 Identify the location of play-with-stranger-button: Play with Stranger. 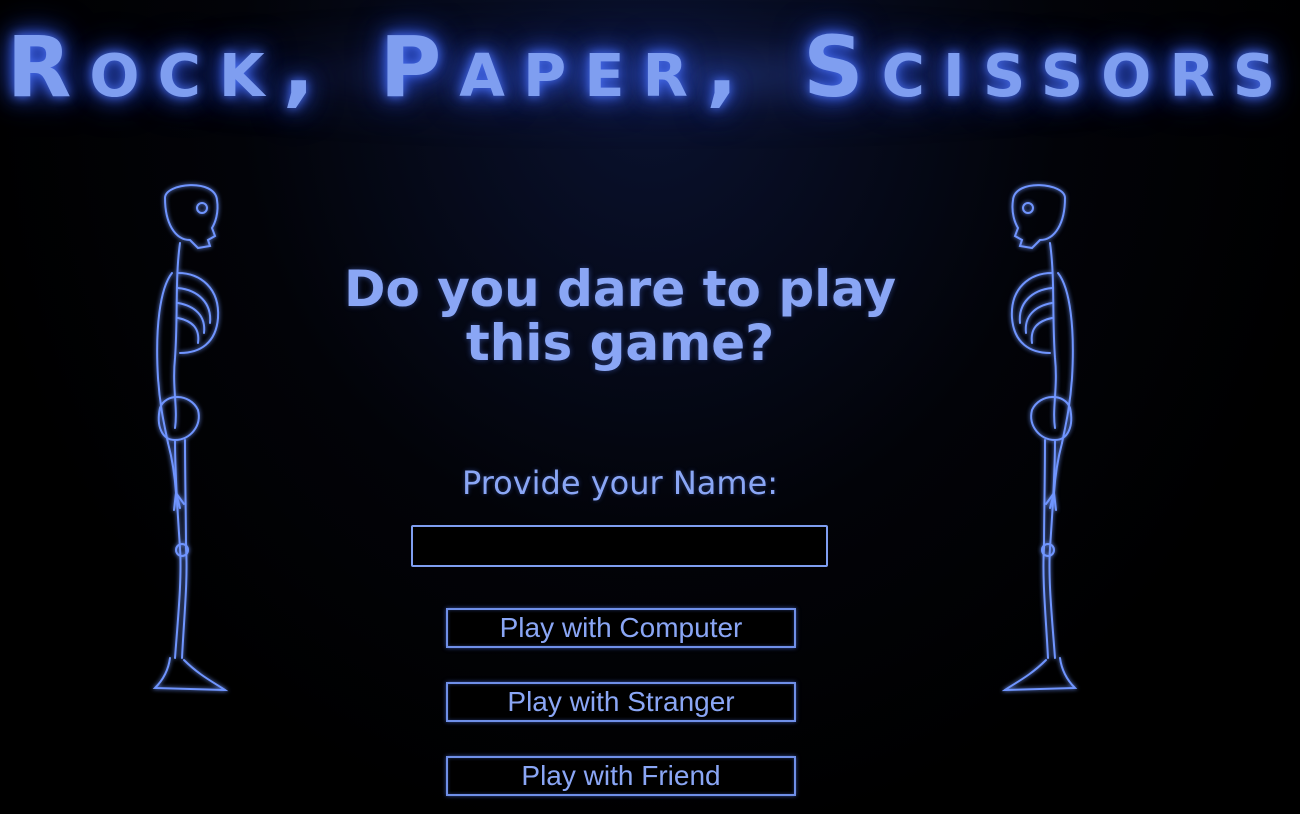
(621, 702).